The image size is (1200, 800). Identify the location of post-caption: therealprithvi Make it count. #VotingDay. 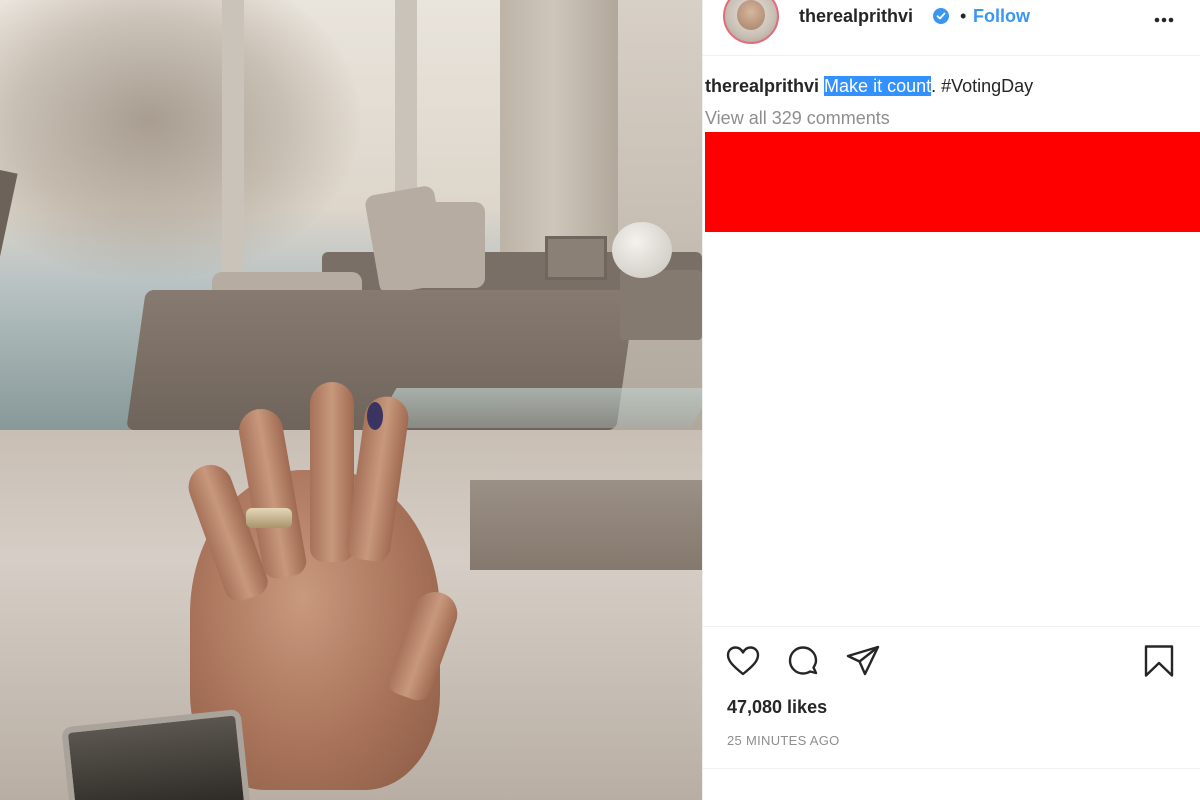
(869, 86).